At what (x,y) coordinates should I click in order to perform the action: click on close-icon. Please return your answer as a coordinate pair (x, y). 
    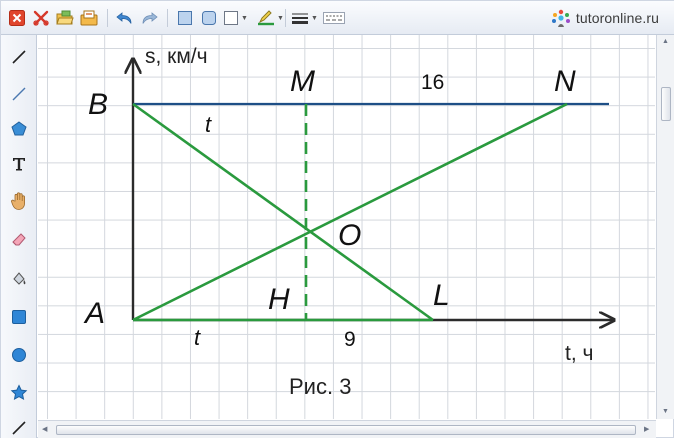
    Looking at the image, I should click on (17, 18).